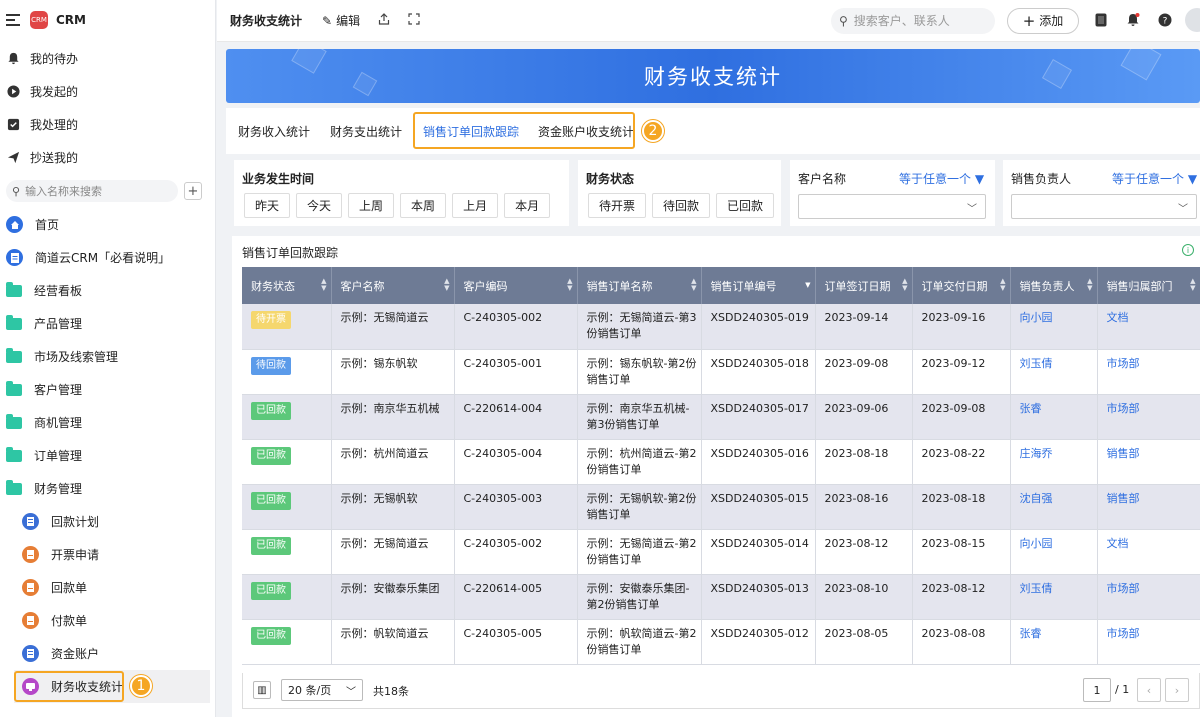 Image resolution: width=1200 pixels, height=717 pixels. What do you see at coordinates (1192, 20) in the screenshot?
I see `user-avatar` at bounding box center [1192, 20].